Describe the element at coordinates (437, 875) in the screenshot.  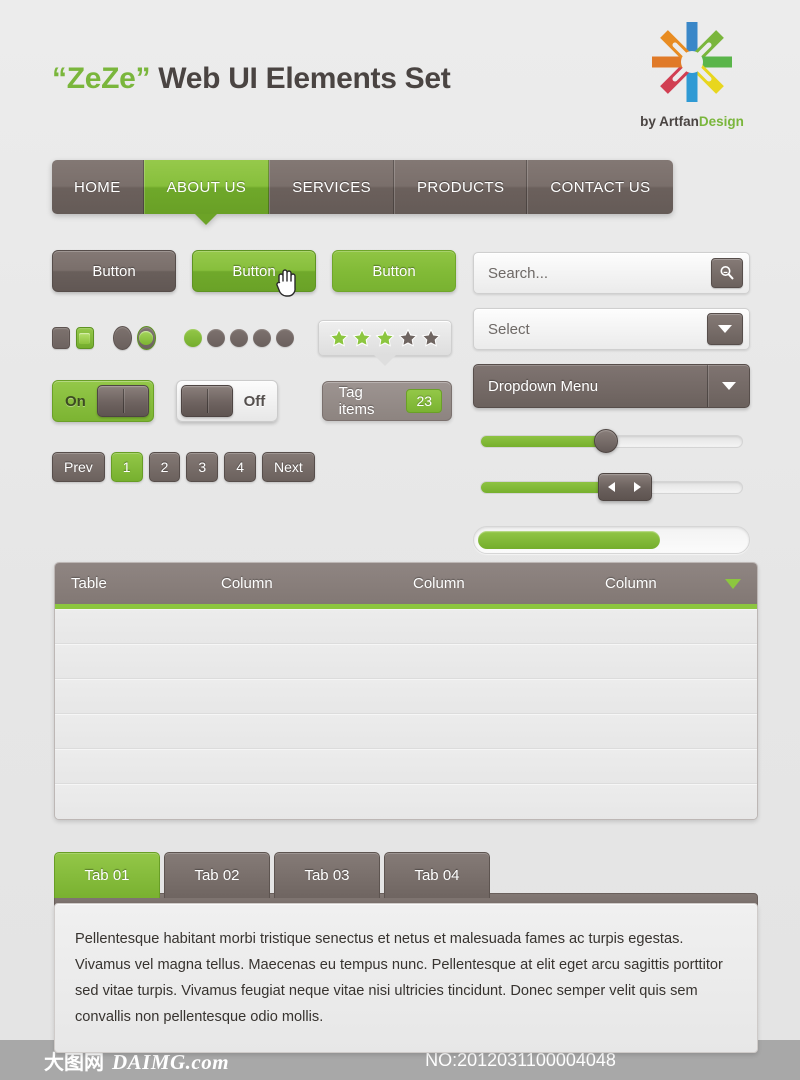
I see `tab-04: Tab 04` at that location.